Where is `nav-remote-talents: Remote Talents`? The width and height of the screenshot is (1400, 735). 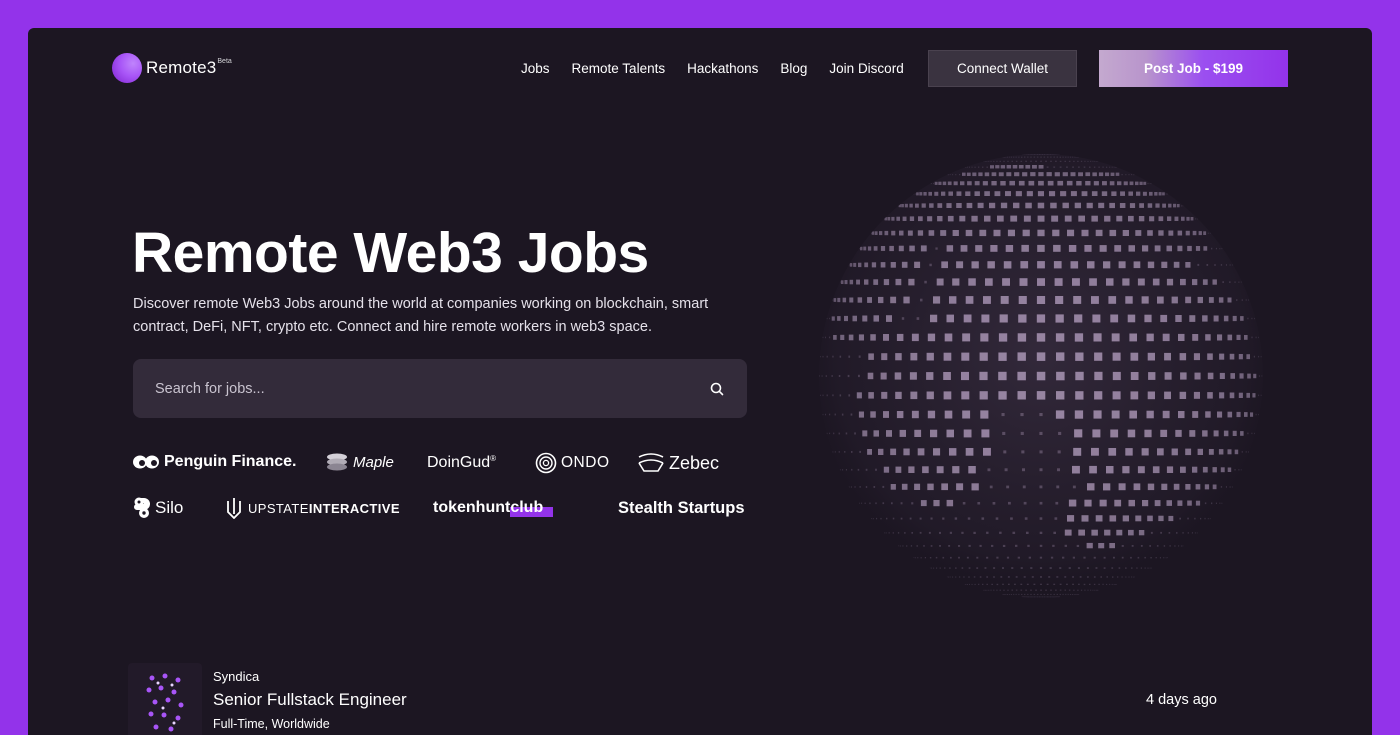 nav-remote-talents: Remote Talents is located at coordinates (619, 68).